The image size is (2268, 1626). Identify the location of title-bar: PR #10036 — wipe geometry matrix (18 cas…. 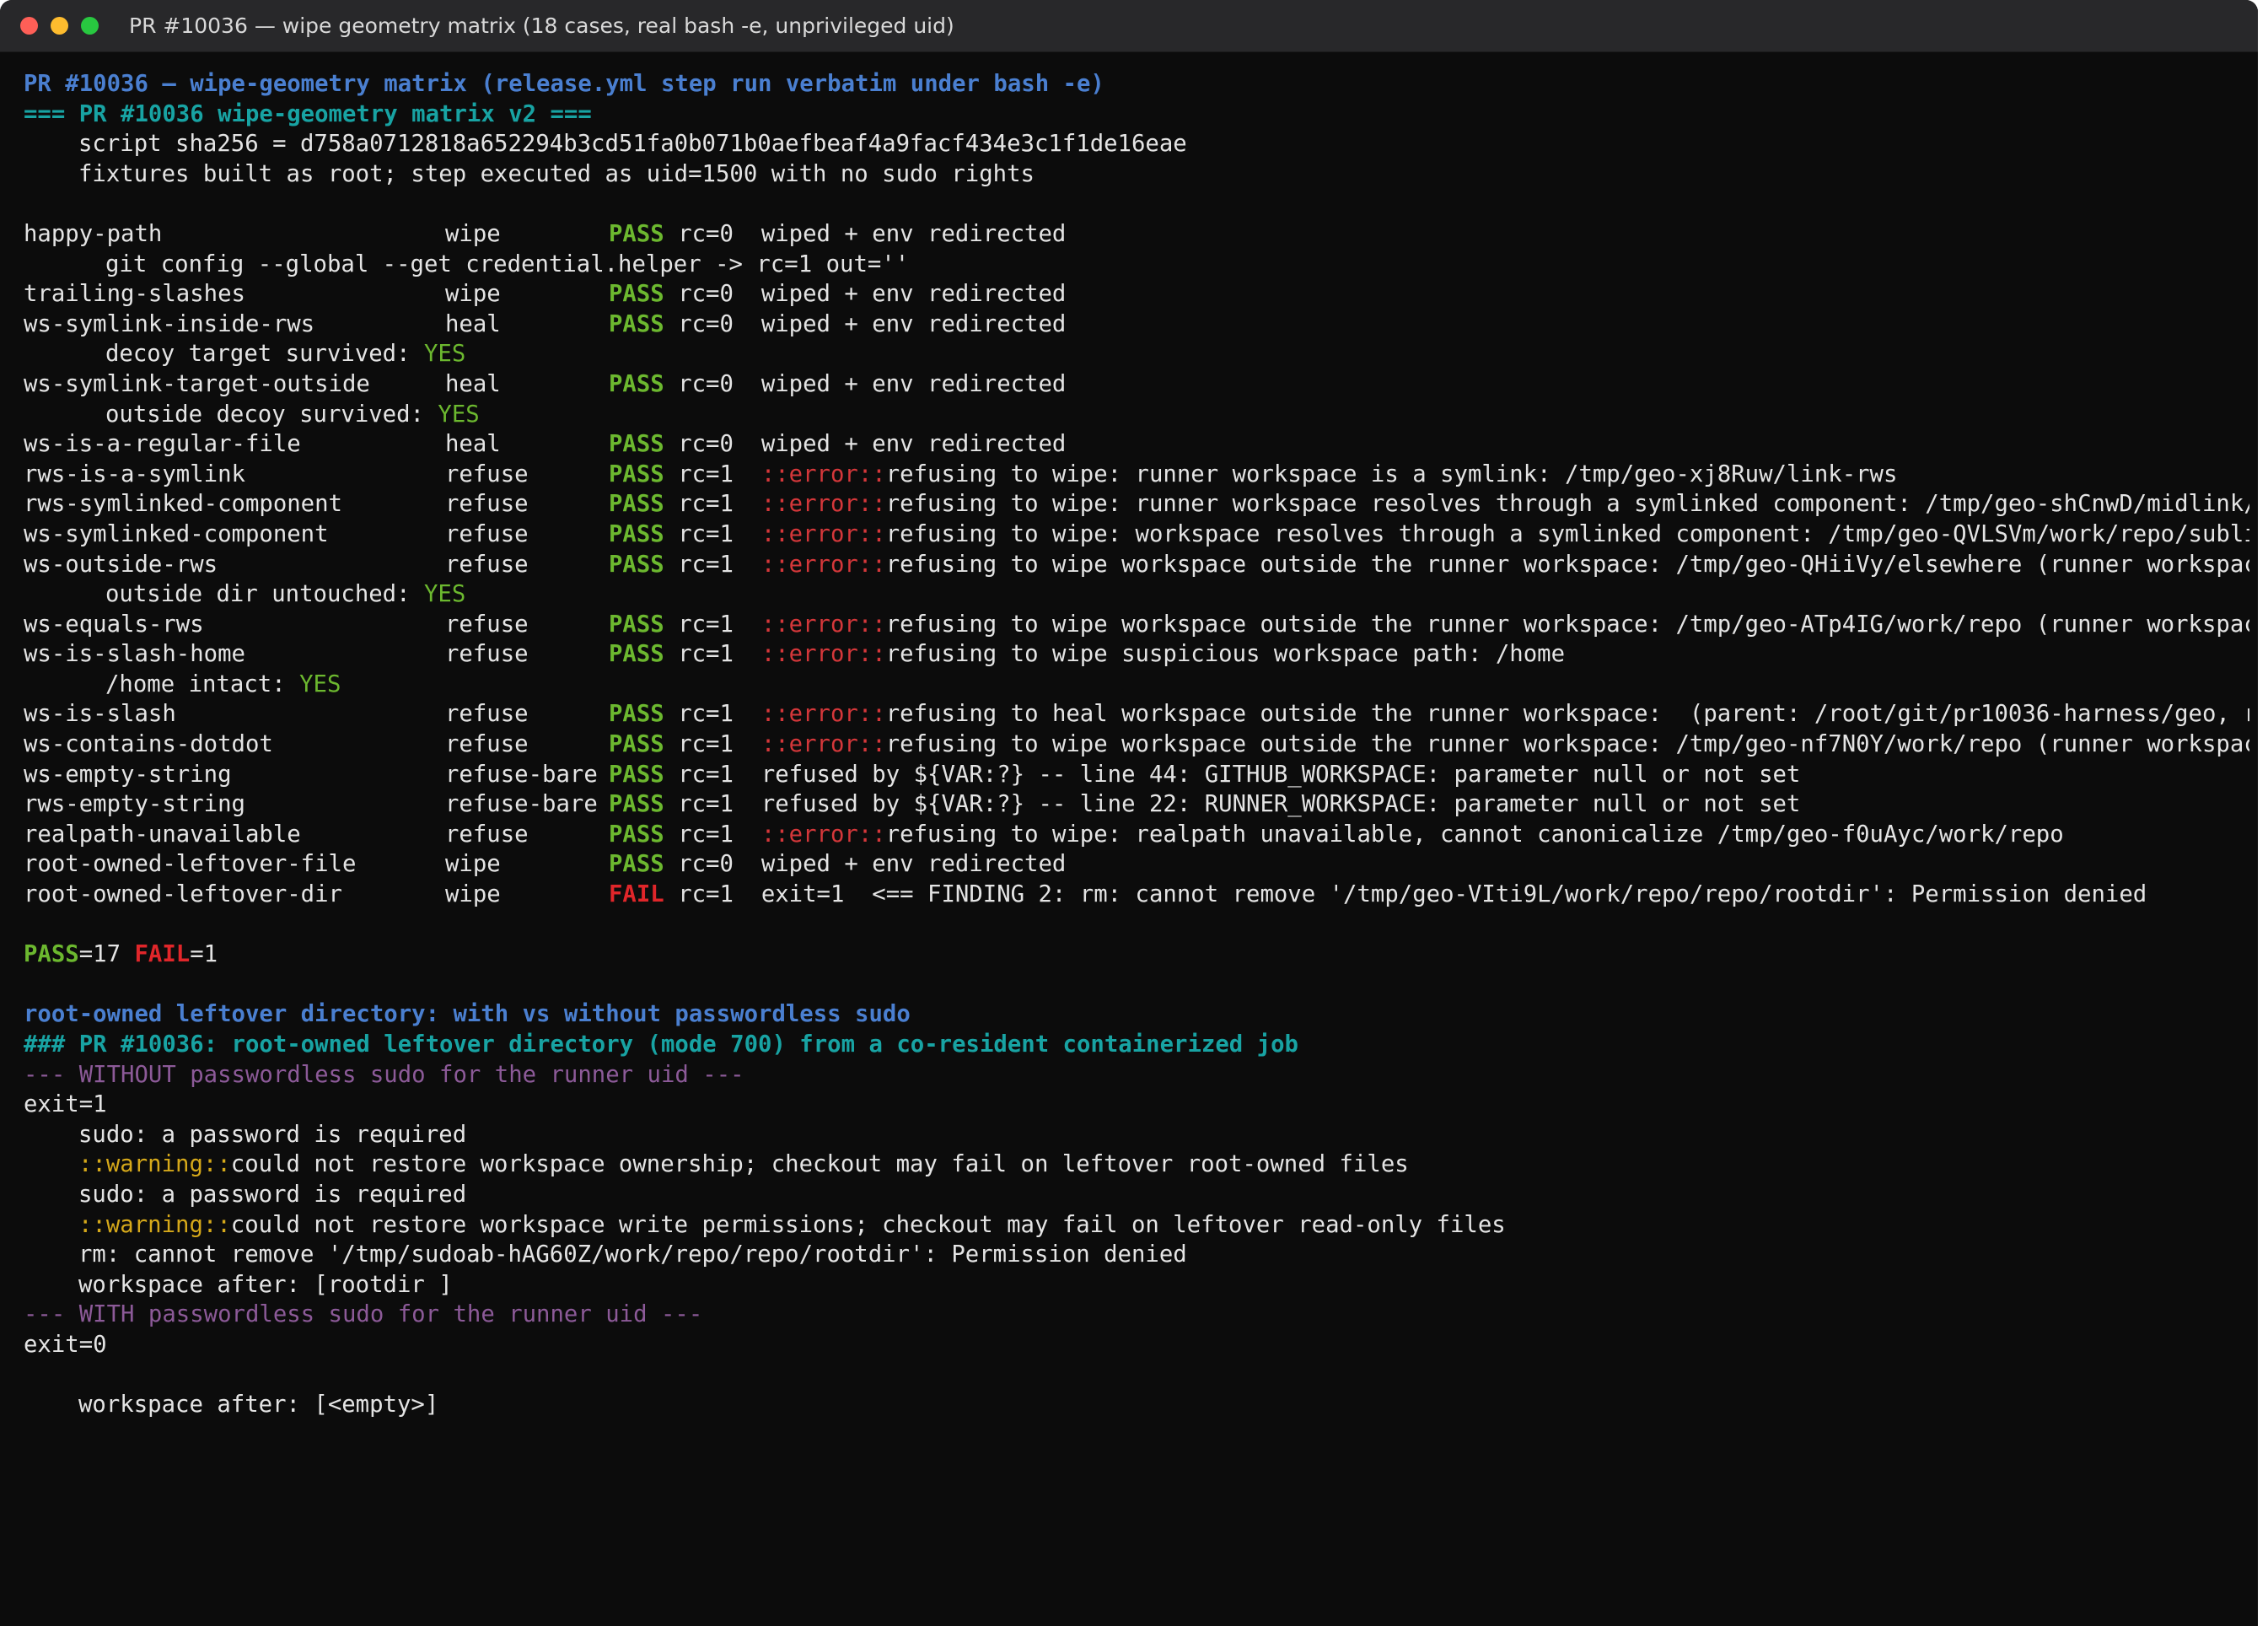
(1129, 26).